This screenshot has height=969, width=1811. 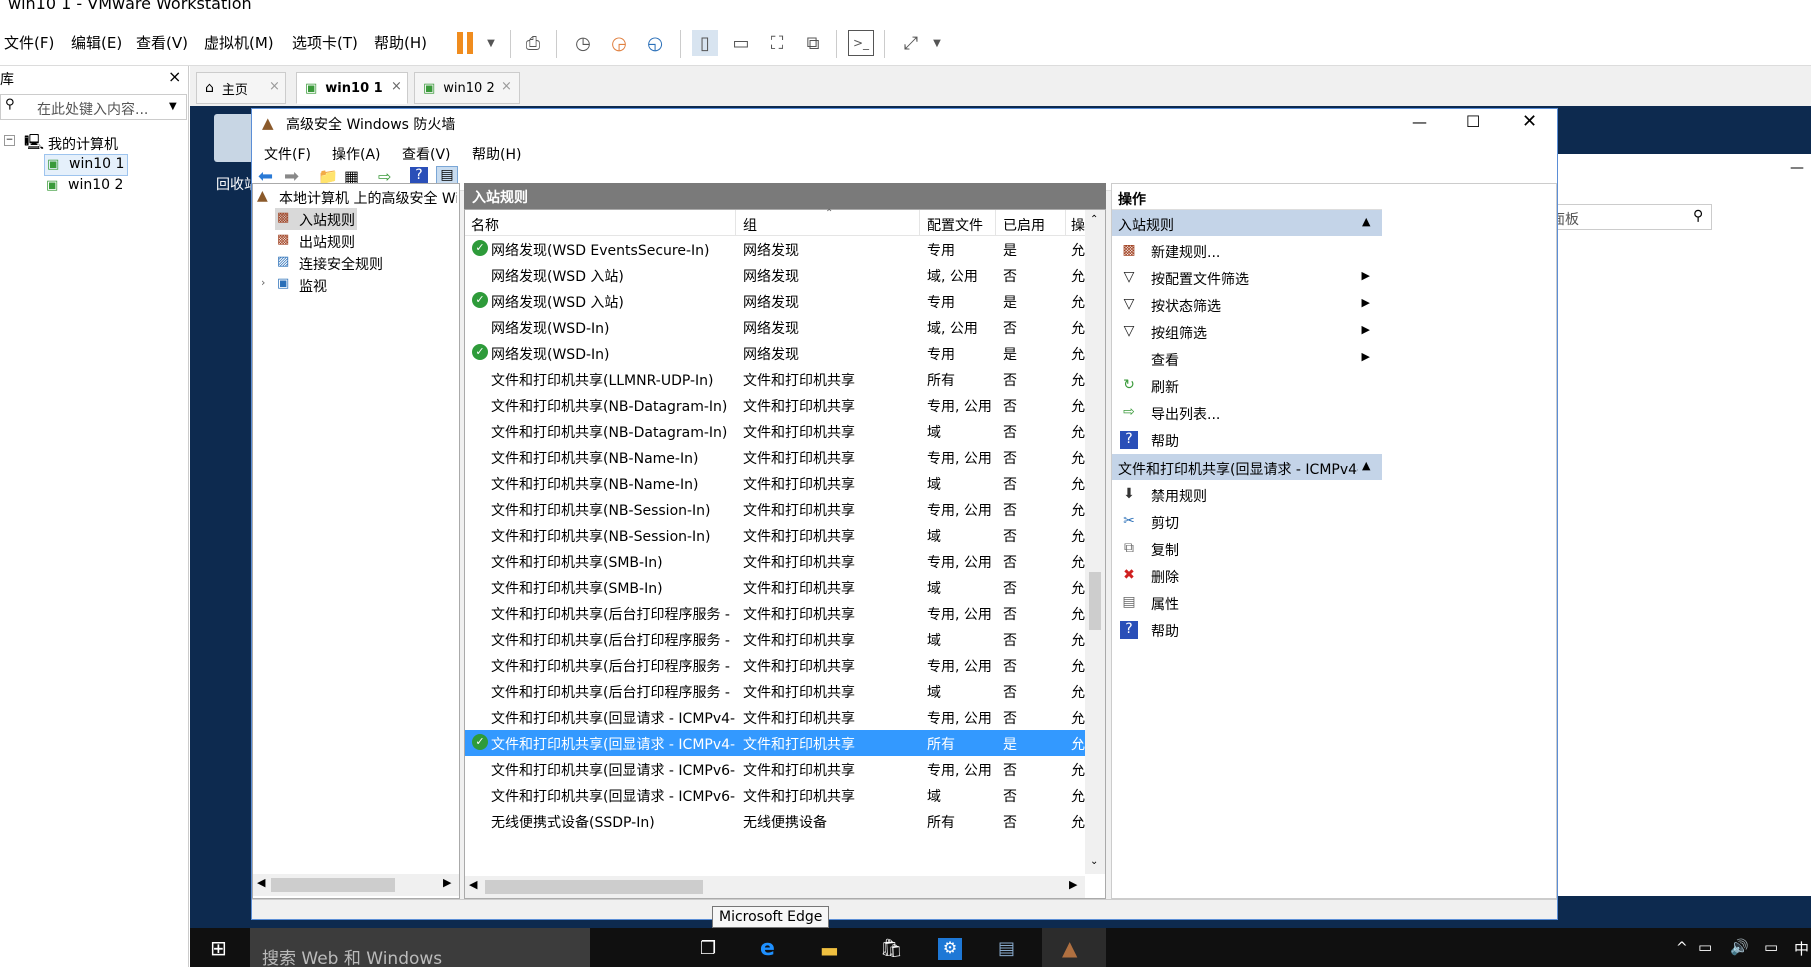 What do you see at coordinates (775, 431) in the screenshot?
I see `table-row: 文件和打印机共享(NB-Datagram-In) 文件和打印机共享 域 否 允` at bounding box center [775, 431].